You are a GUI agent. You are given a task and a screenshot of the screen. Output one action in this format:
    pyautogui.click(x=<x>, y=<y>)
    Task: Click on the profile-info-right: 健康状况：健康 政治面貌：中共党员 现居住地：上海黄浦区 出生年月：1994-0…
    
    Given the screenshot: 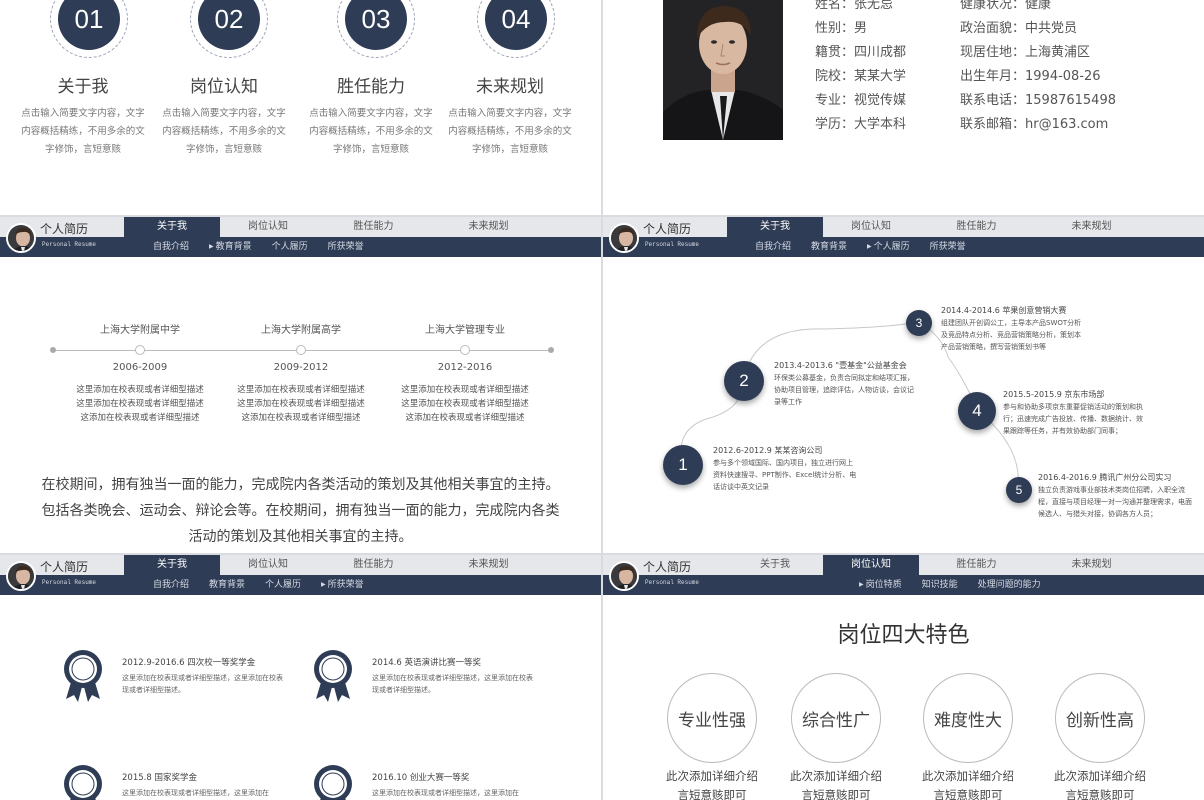 What is the action you would take?
    pyautogui.click(x=1038, y=68)
    